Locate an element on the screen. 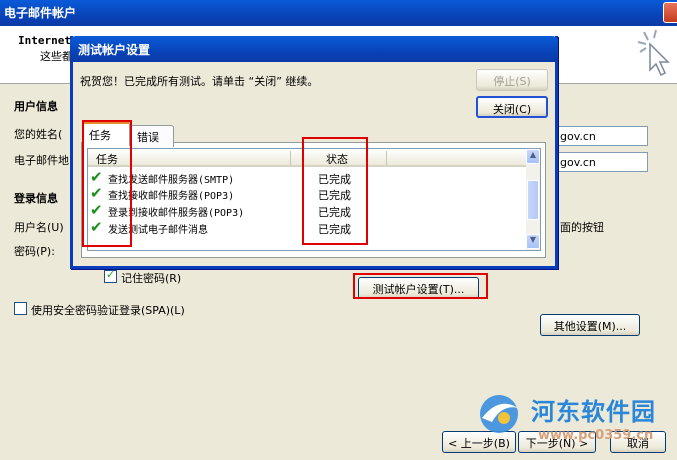 The width and height of the screenshot is (677, 460). your-name-label: 您的姓名( is located at coordinates (38, 134).